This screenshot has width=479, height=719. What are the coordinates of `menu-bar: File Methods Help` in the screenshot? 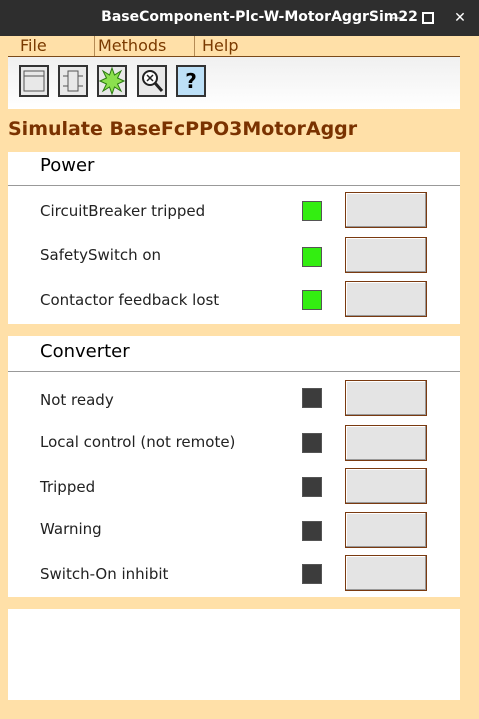 It's located at (234, 46).